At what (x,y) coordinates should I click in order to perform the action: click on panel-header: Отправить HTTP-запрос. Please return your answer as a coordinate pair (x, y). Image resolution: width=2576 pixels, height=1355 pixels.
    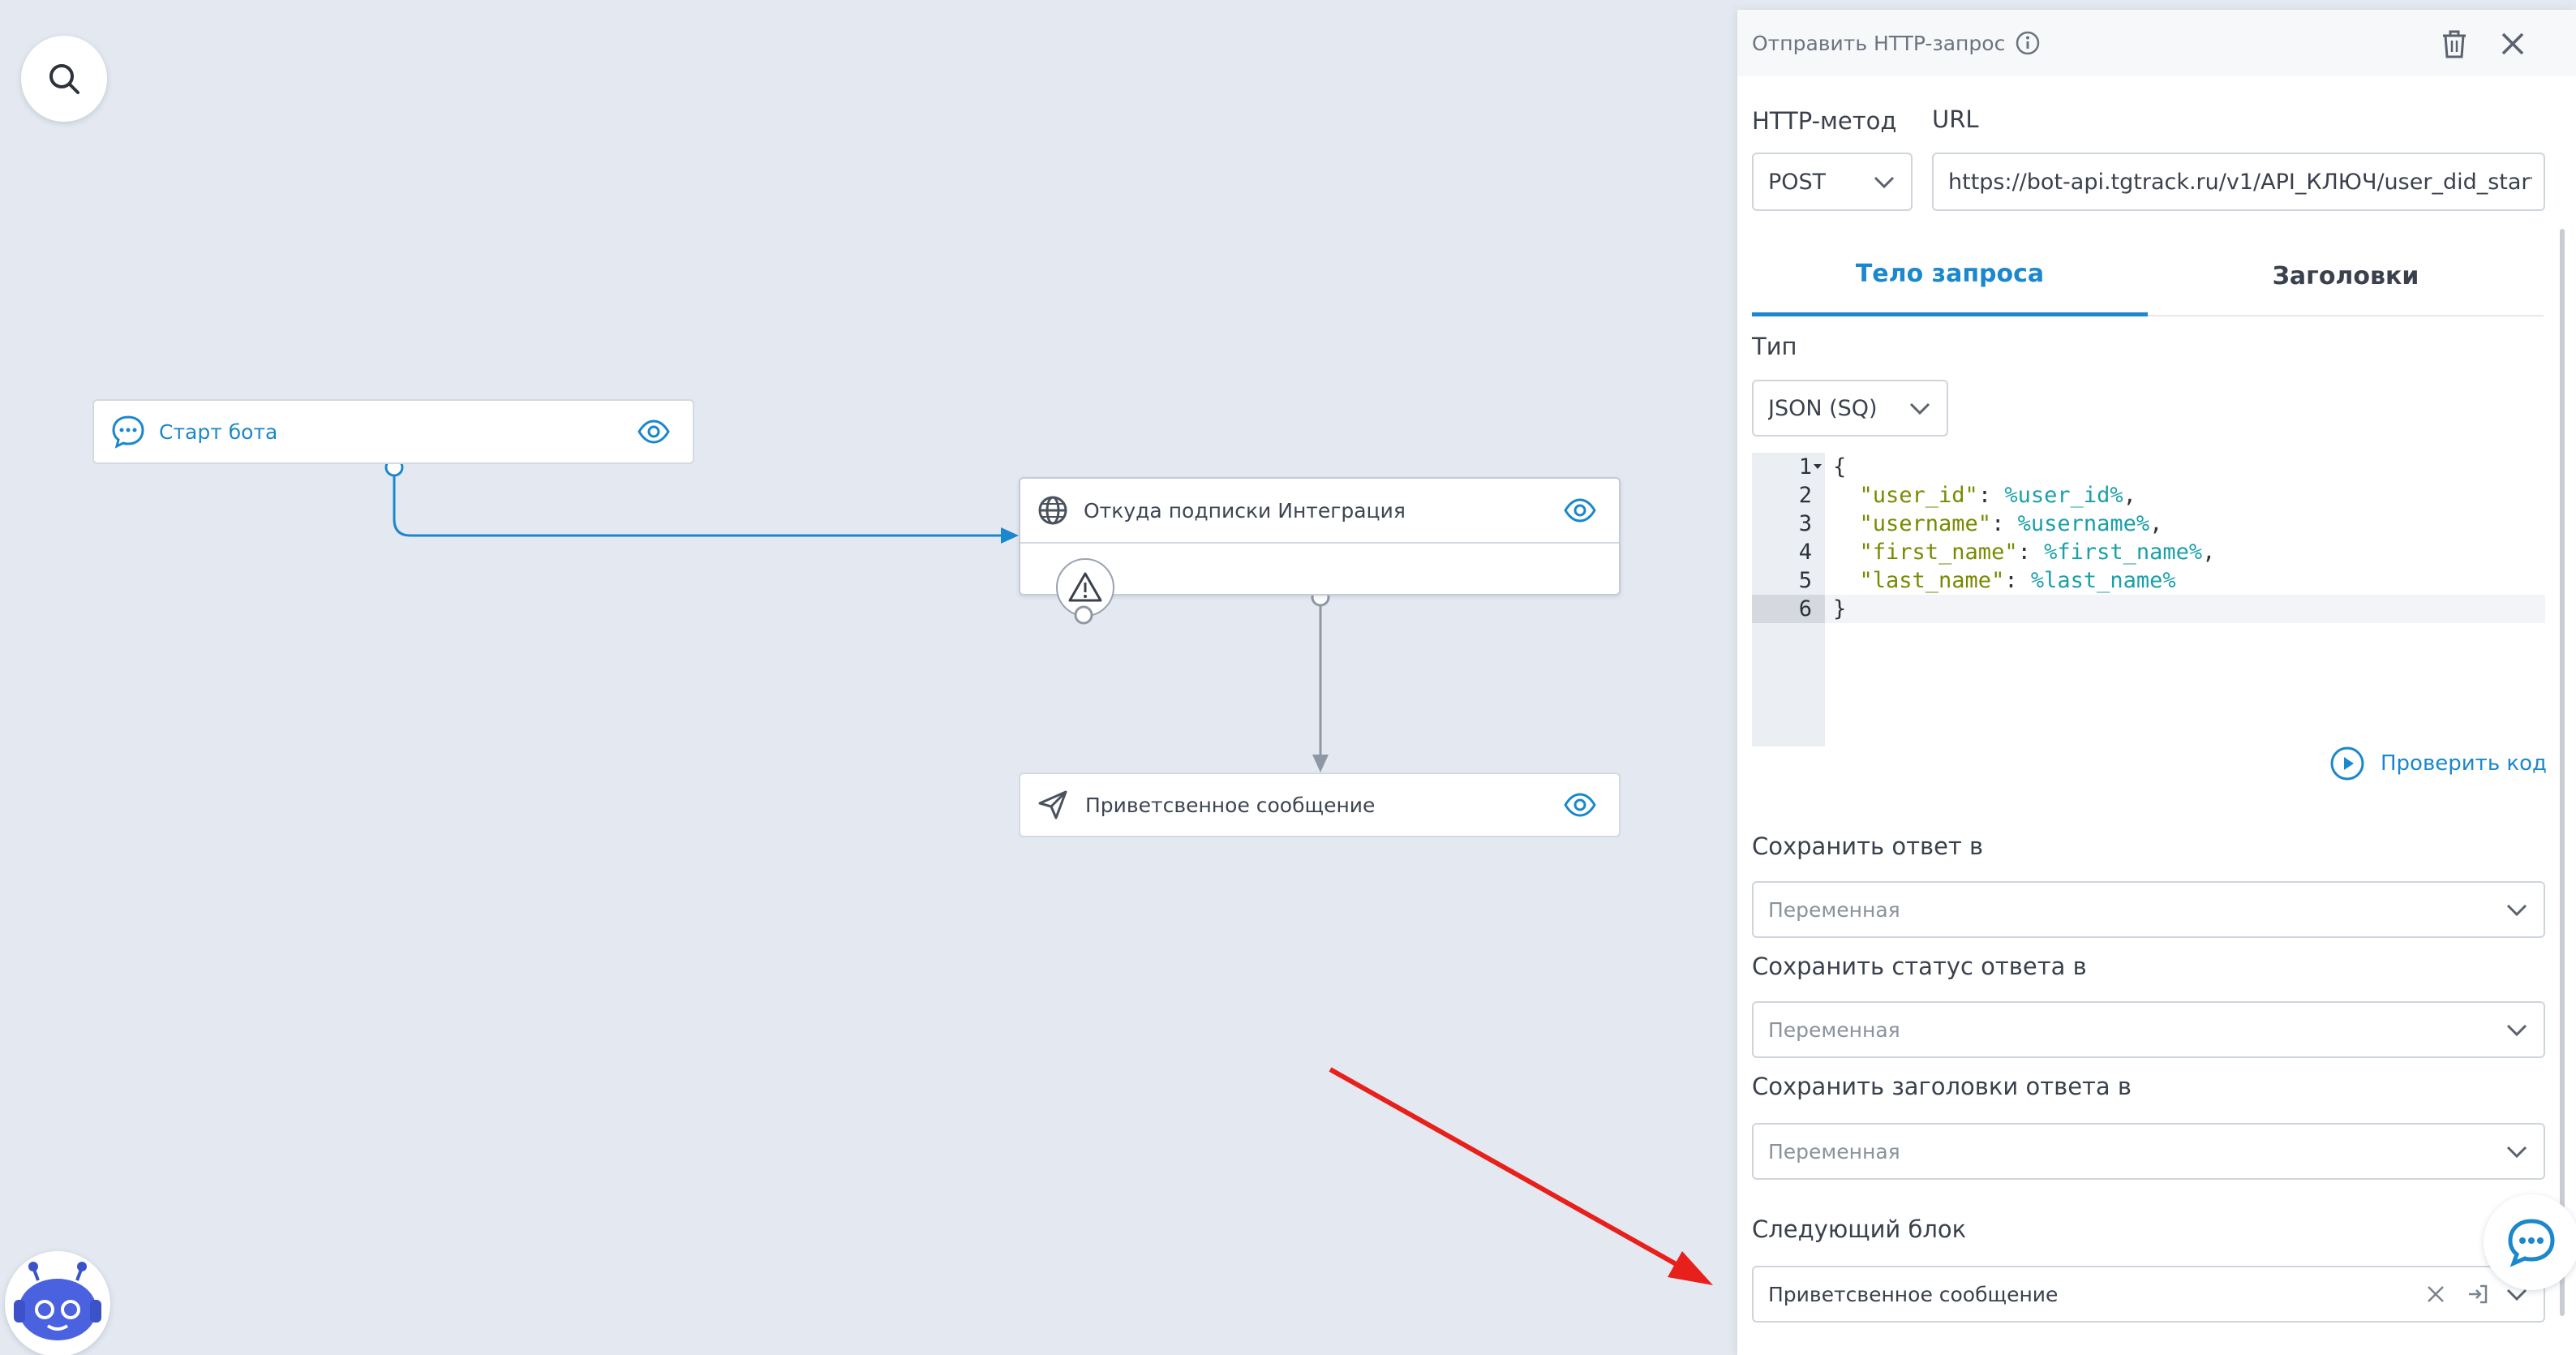
    Looking at the image, I should click on (2156, 43).